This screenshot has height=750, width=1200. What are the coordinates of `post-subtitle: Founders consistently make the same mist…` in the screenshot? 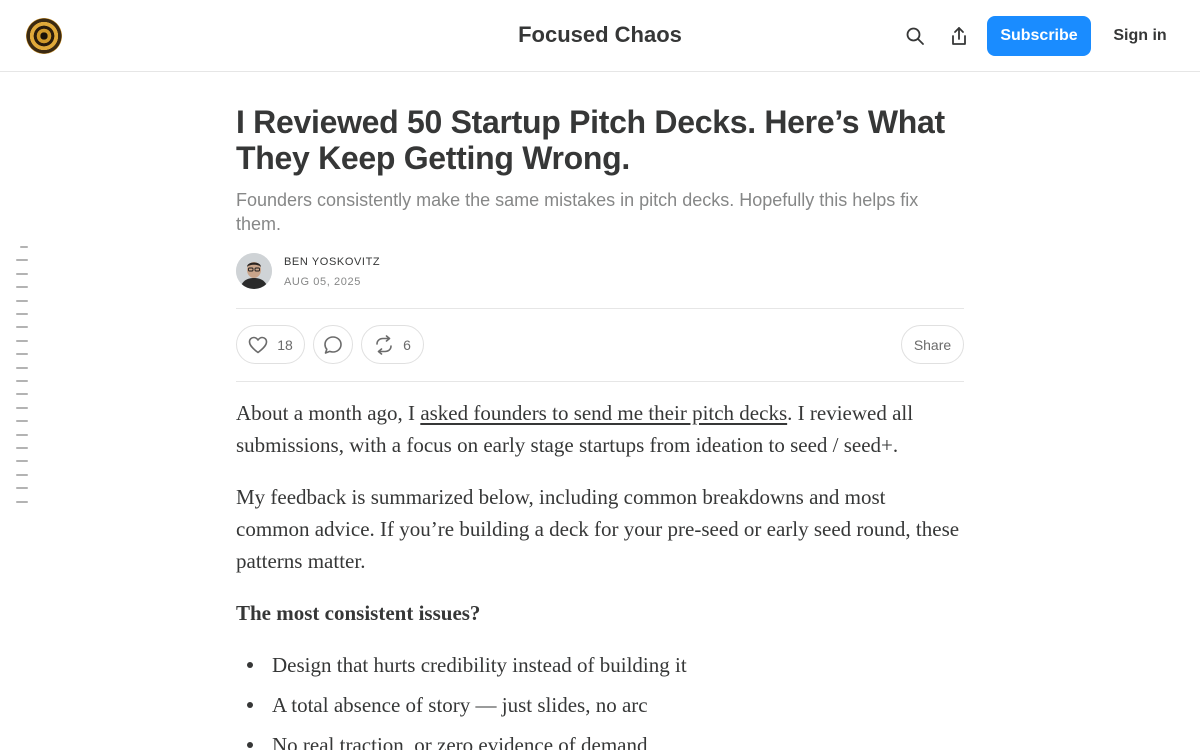 It's located at (577, 212).